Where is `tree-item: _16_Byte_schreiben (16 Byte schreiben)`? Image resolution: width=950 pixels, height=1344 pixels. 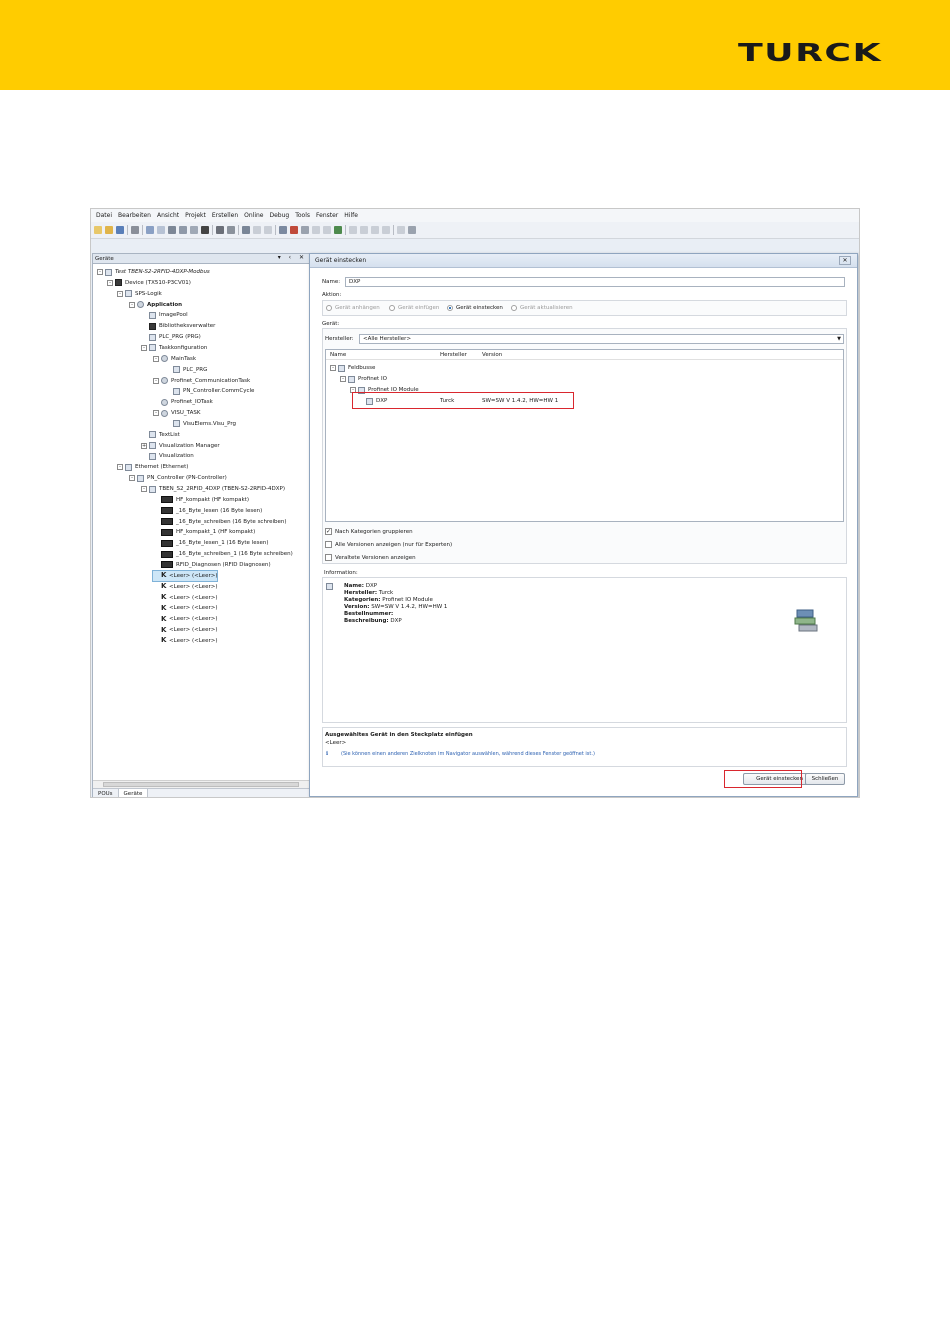 tree-item: _16_Byte_schreiben (16 Byte schreiben) is located at coordinates (220, 522).